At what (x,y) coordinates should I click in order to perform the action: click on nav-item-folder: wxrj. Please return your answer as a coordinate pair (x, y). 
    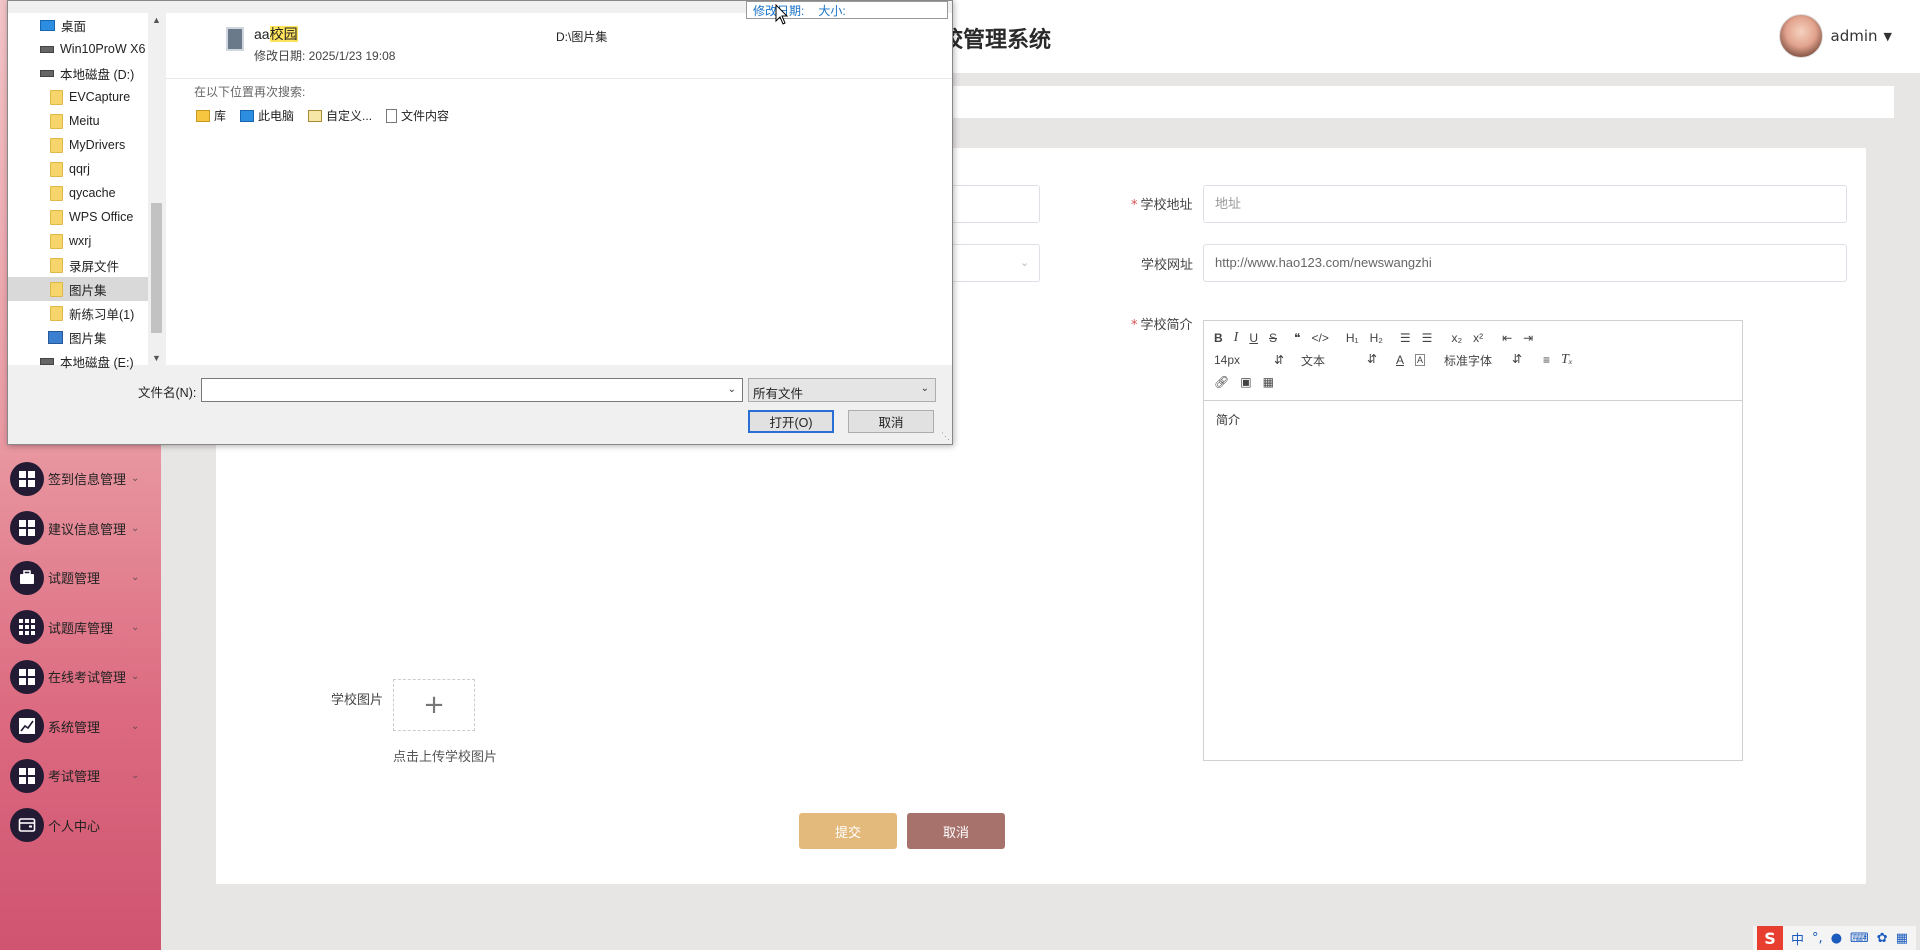
    Looking at the image, I should click on (78, 241).